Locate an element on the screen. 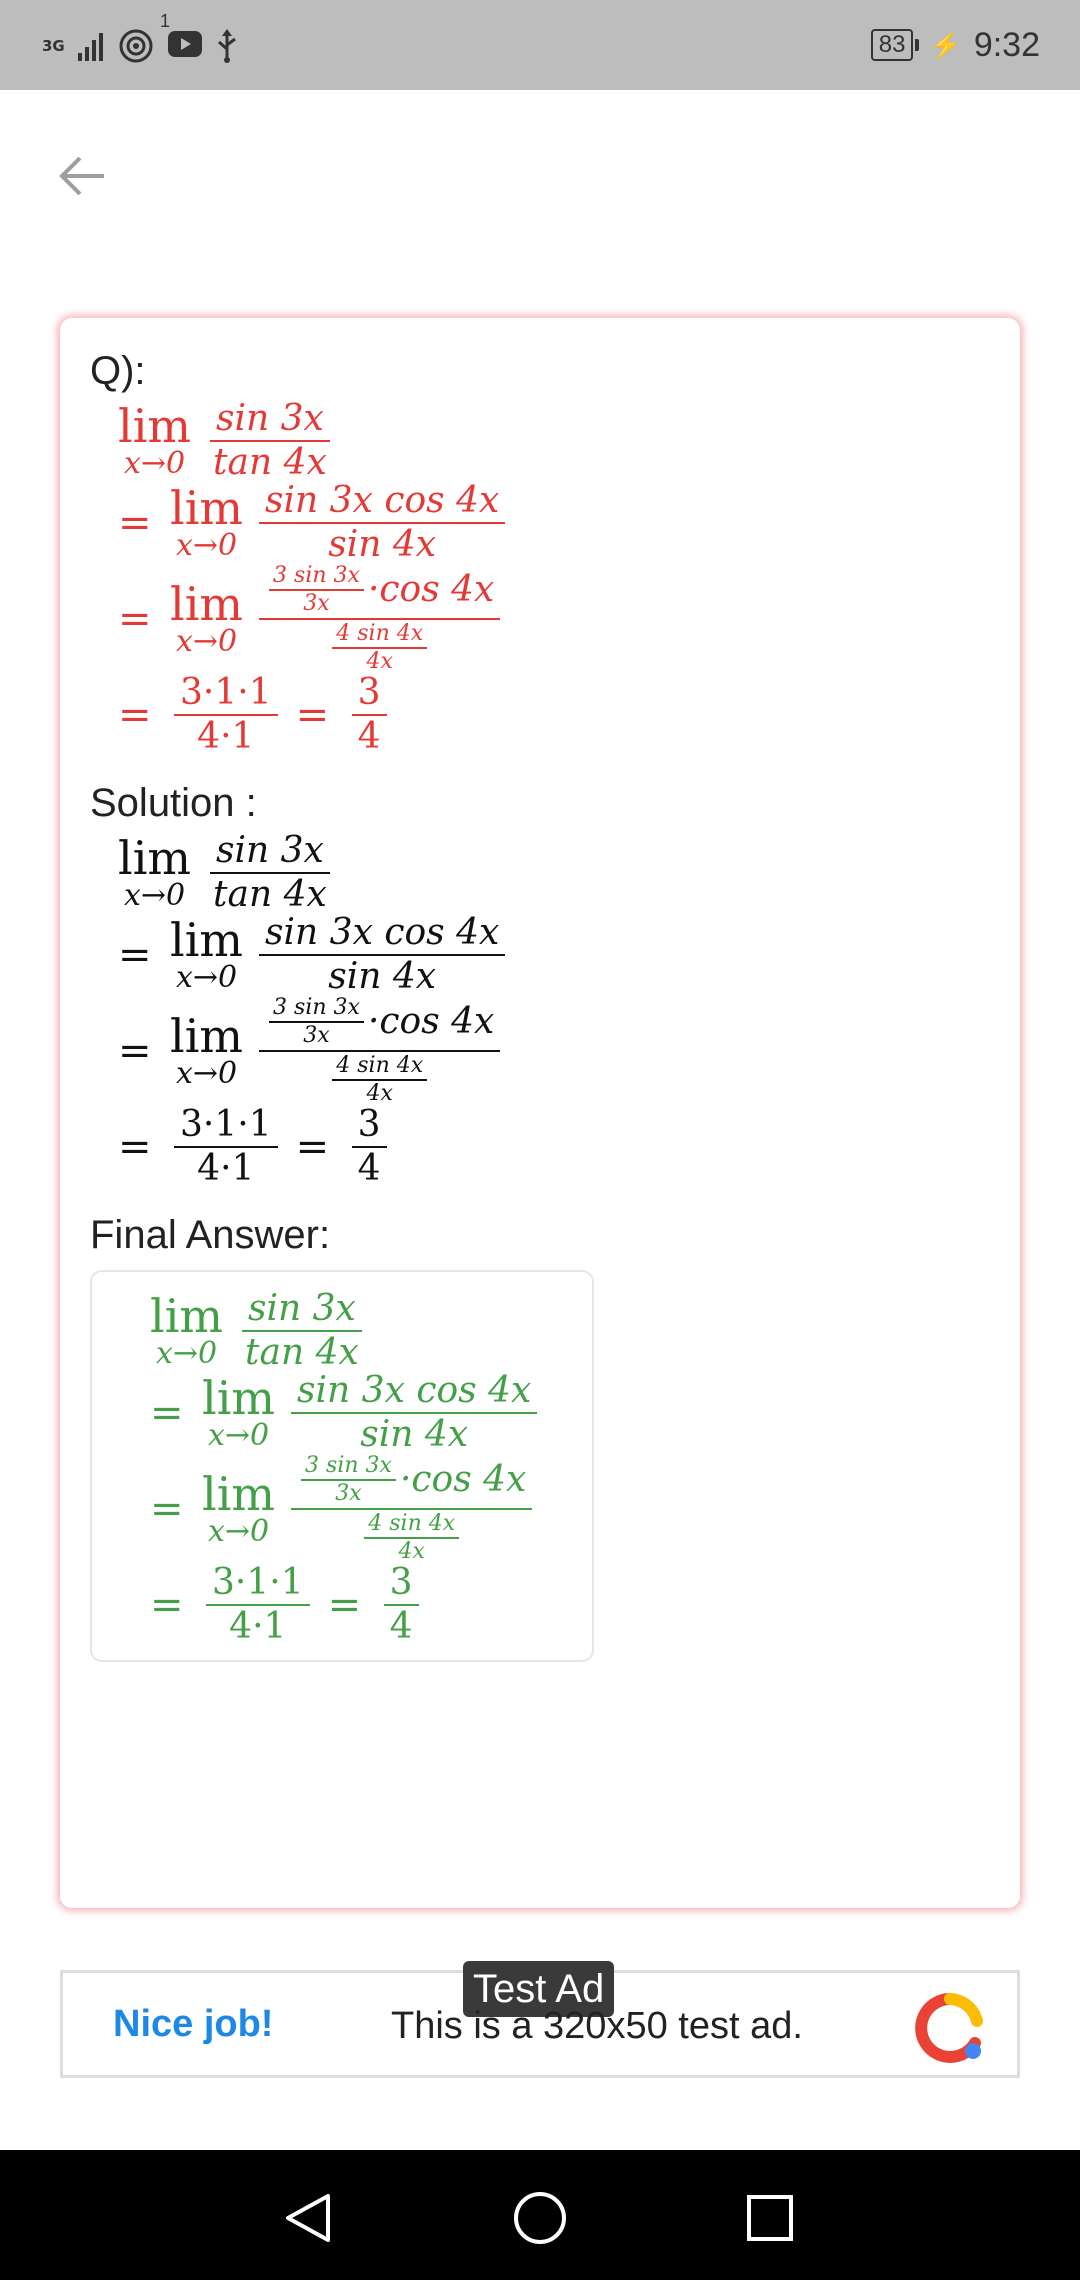  ad-nice-label: Nice job! is located at coordinates (193, 2024).